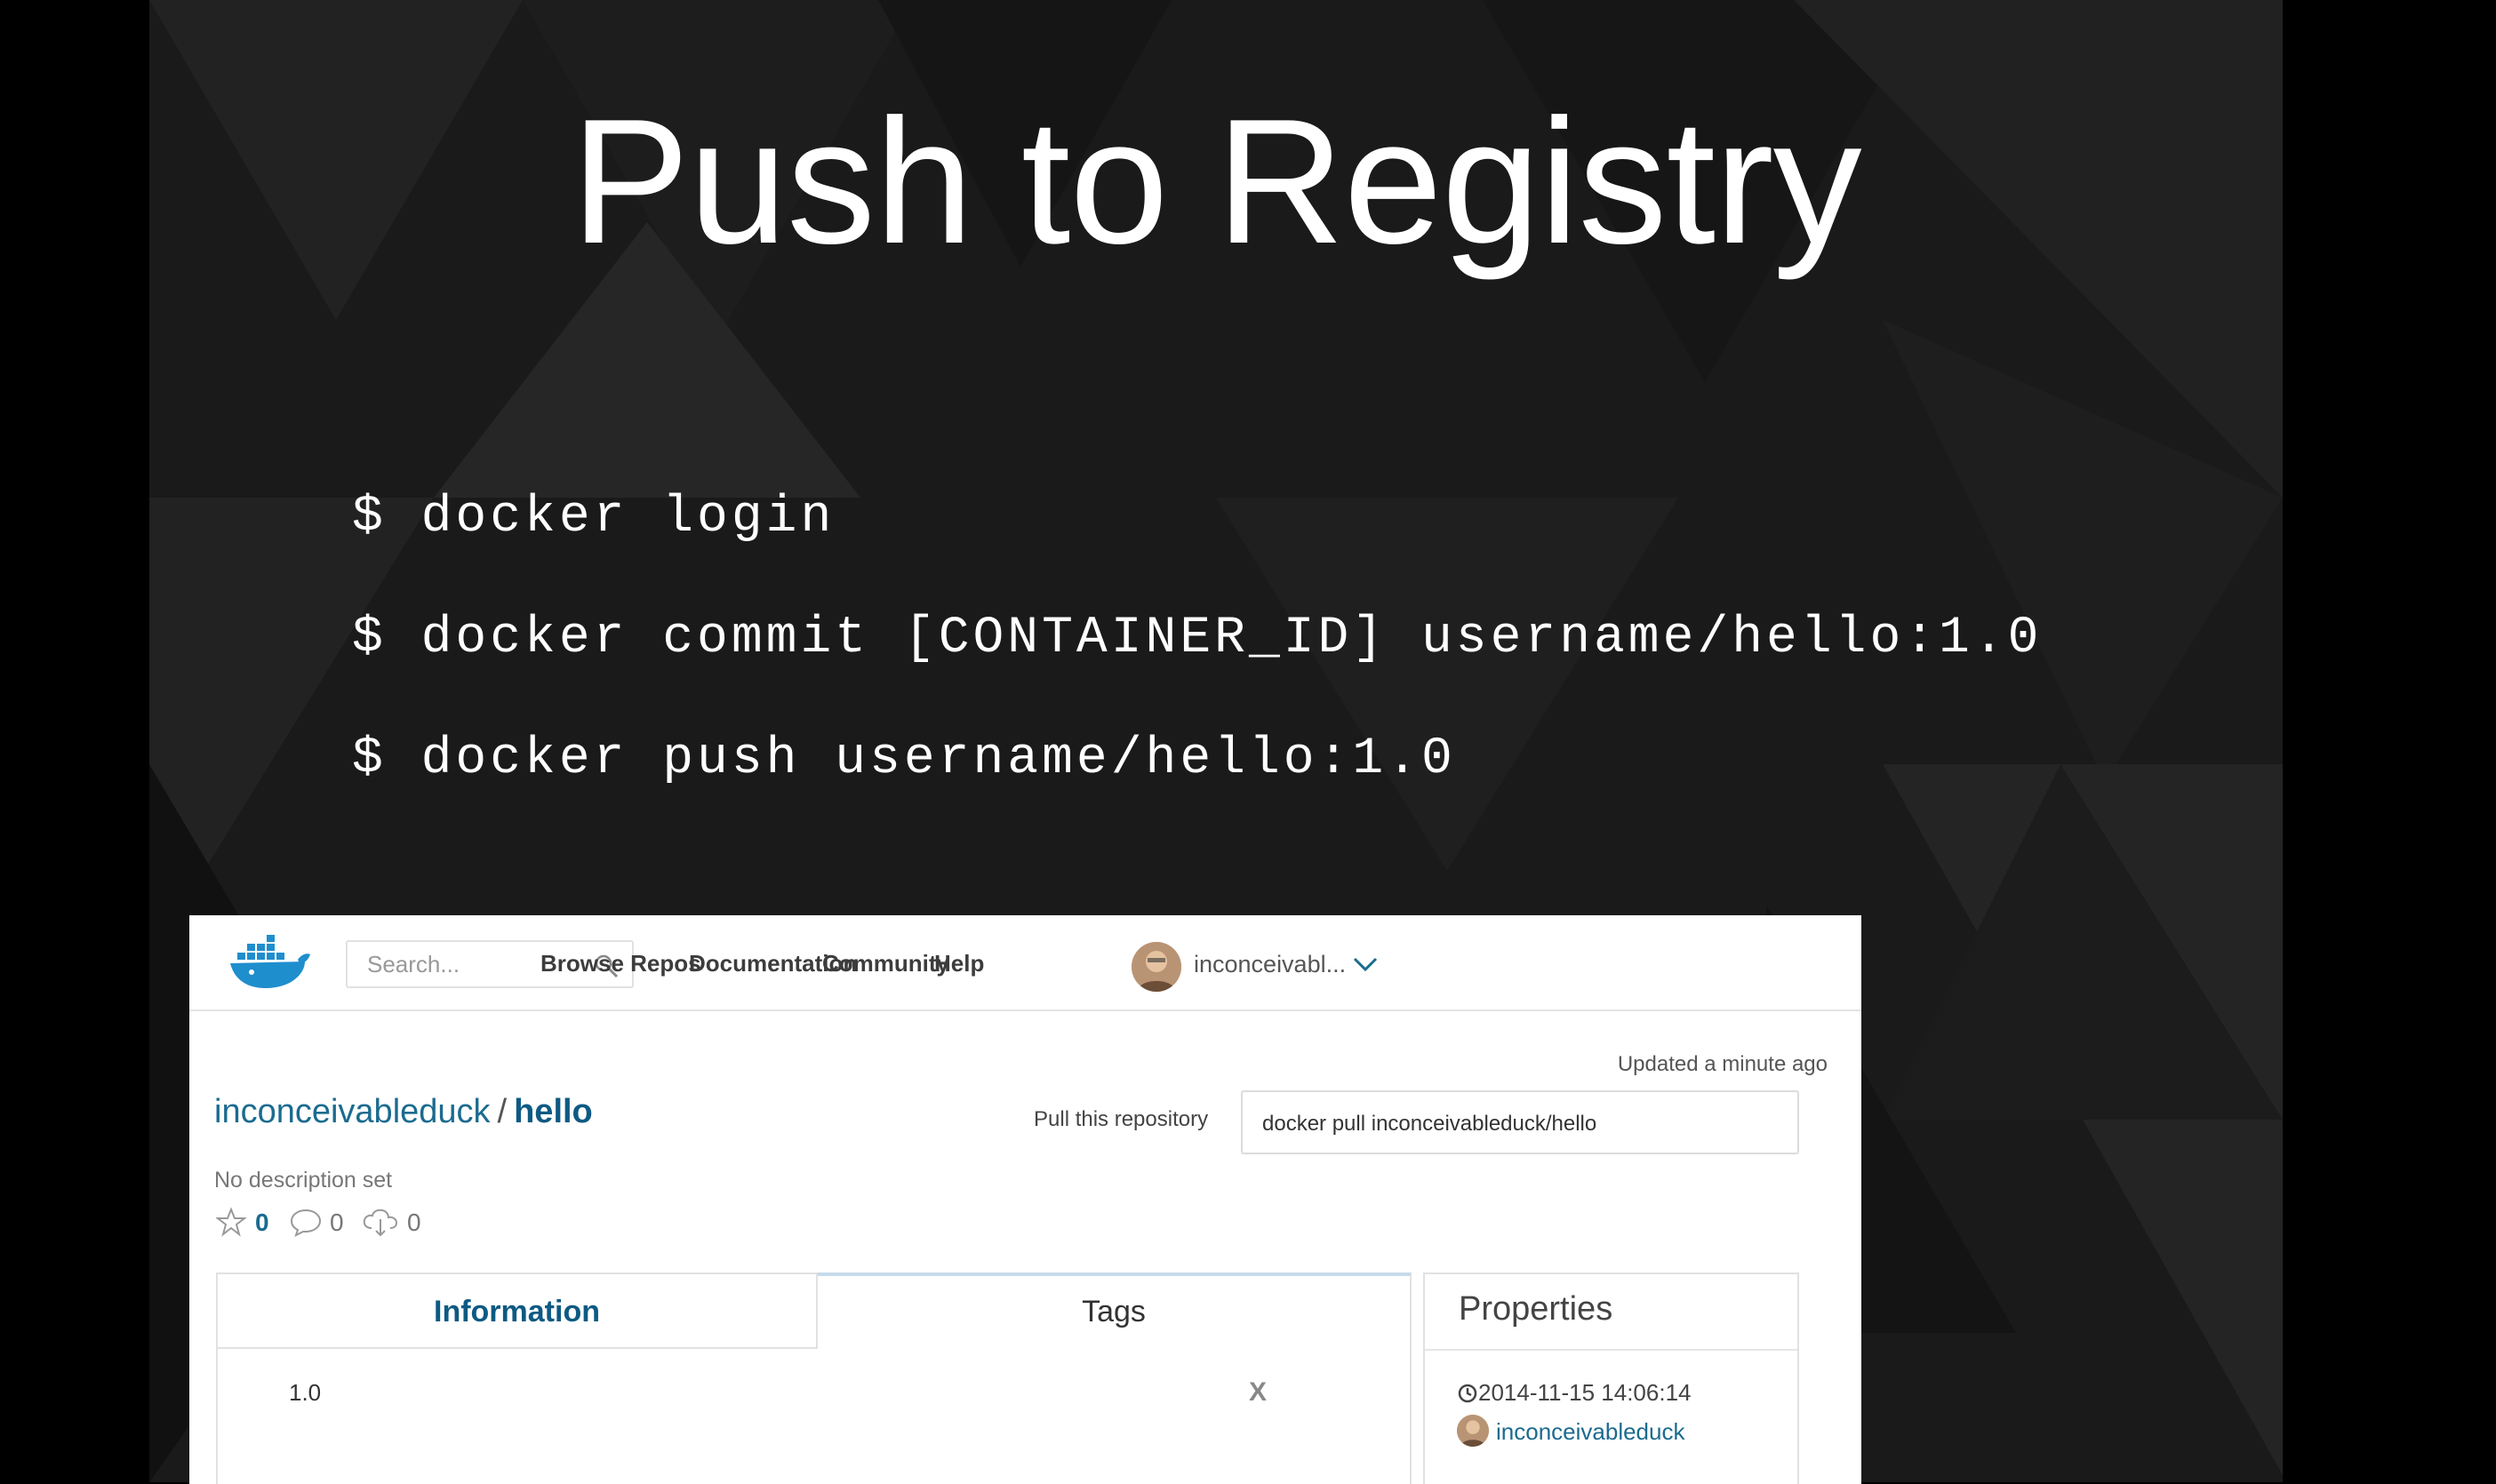  I want to click on comment-icon, so click(306, 1223).